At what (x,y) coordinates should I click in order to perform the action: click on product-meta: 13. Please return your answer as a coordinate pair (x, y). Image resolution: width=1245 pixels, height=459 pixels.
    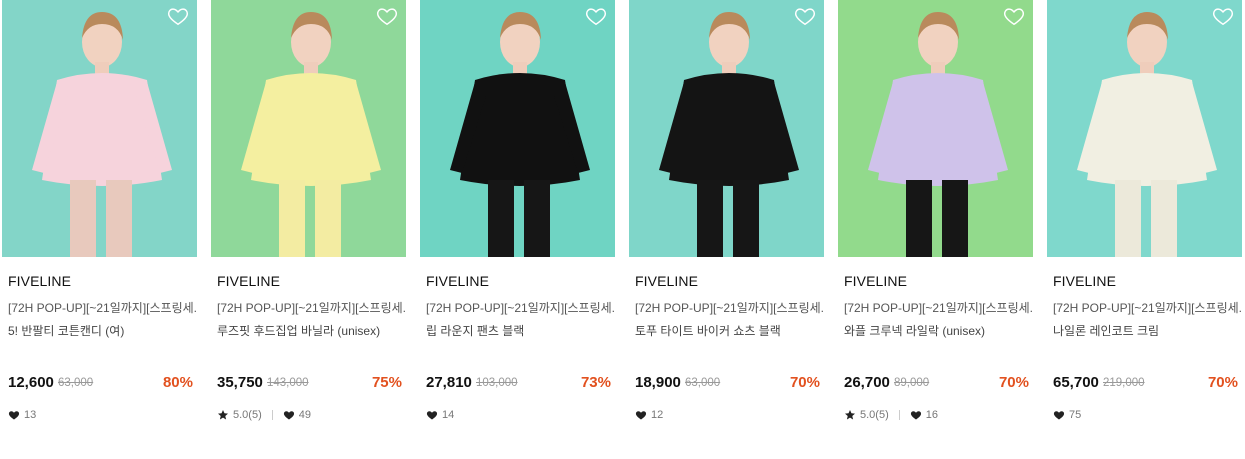
    Looking at the image, I should click on (22, 415).